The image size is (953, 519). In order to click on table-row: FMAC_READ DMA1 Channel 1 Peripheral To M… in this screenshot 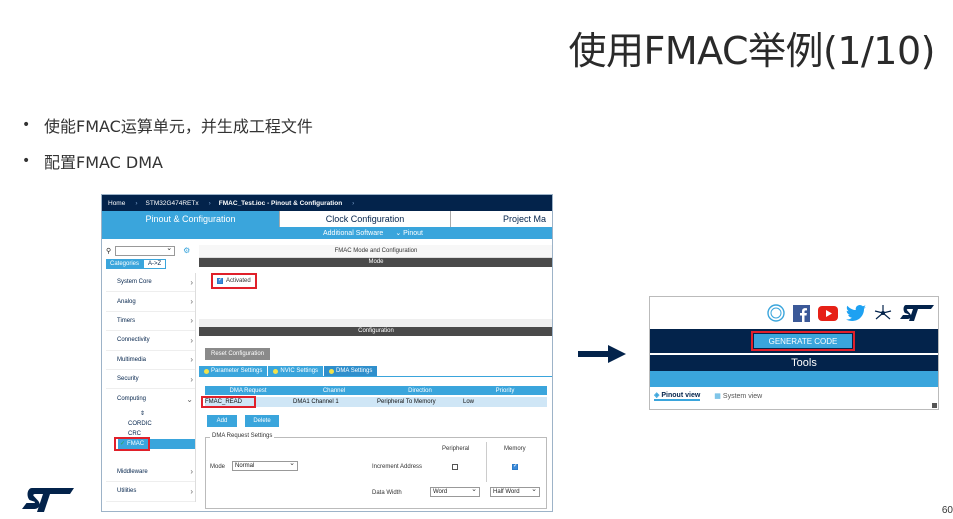, I will do `click(374, 402)`.